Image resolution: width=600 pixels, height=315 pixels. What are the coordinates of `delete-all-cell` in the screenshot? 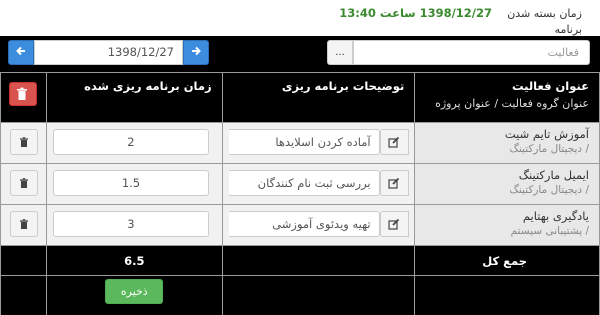 It's located at (23, 97).